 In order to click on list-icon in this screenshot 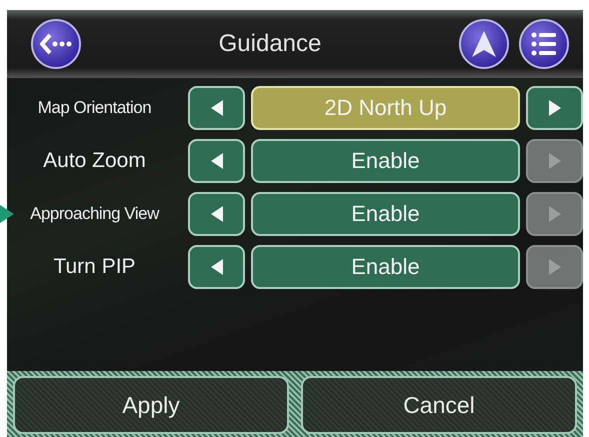, I will do `click(544, 44)`.